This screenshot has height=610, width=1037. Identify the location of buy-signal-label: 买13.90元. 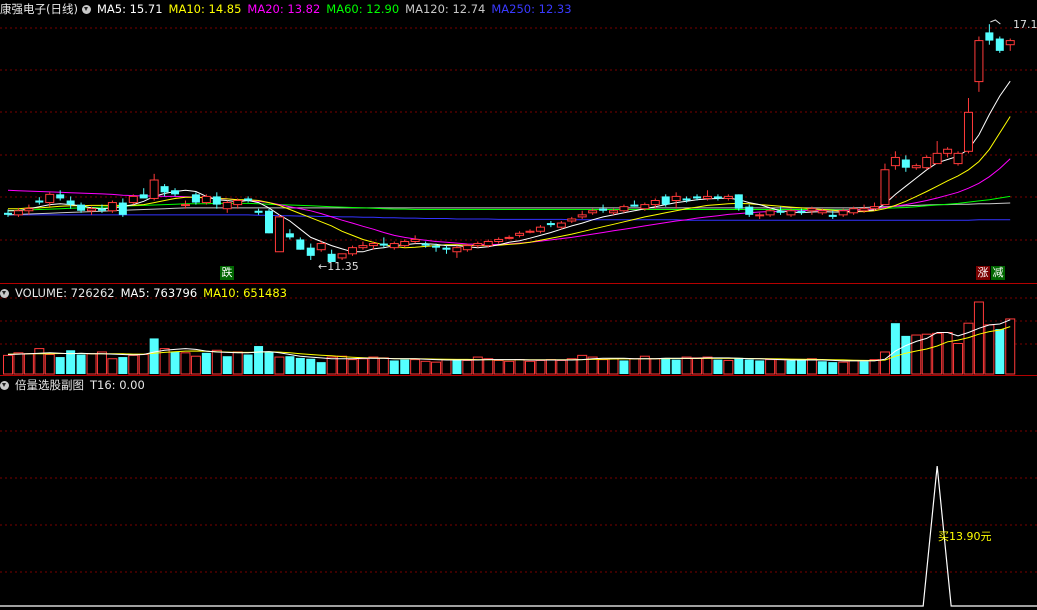
(965, 536).